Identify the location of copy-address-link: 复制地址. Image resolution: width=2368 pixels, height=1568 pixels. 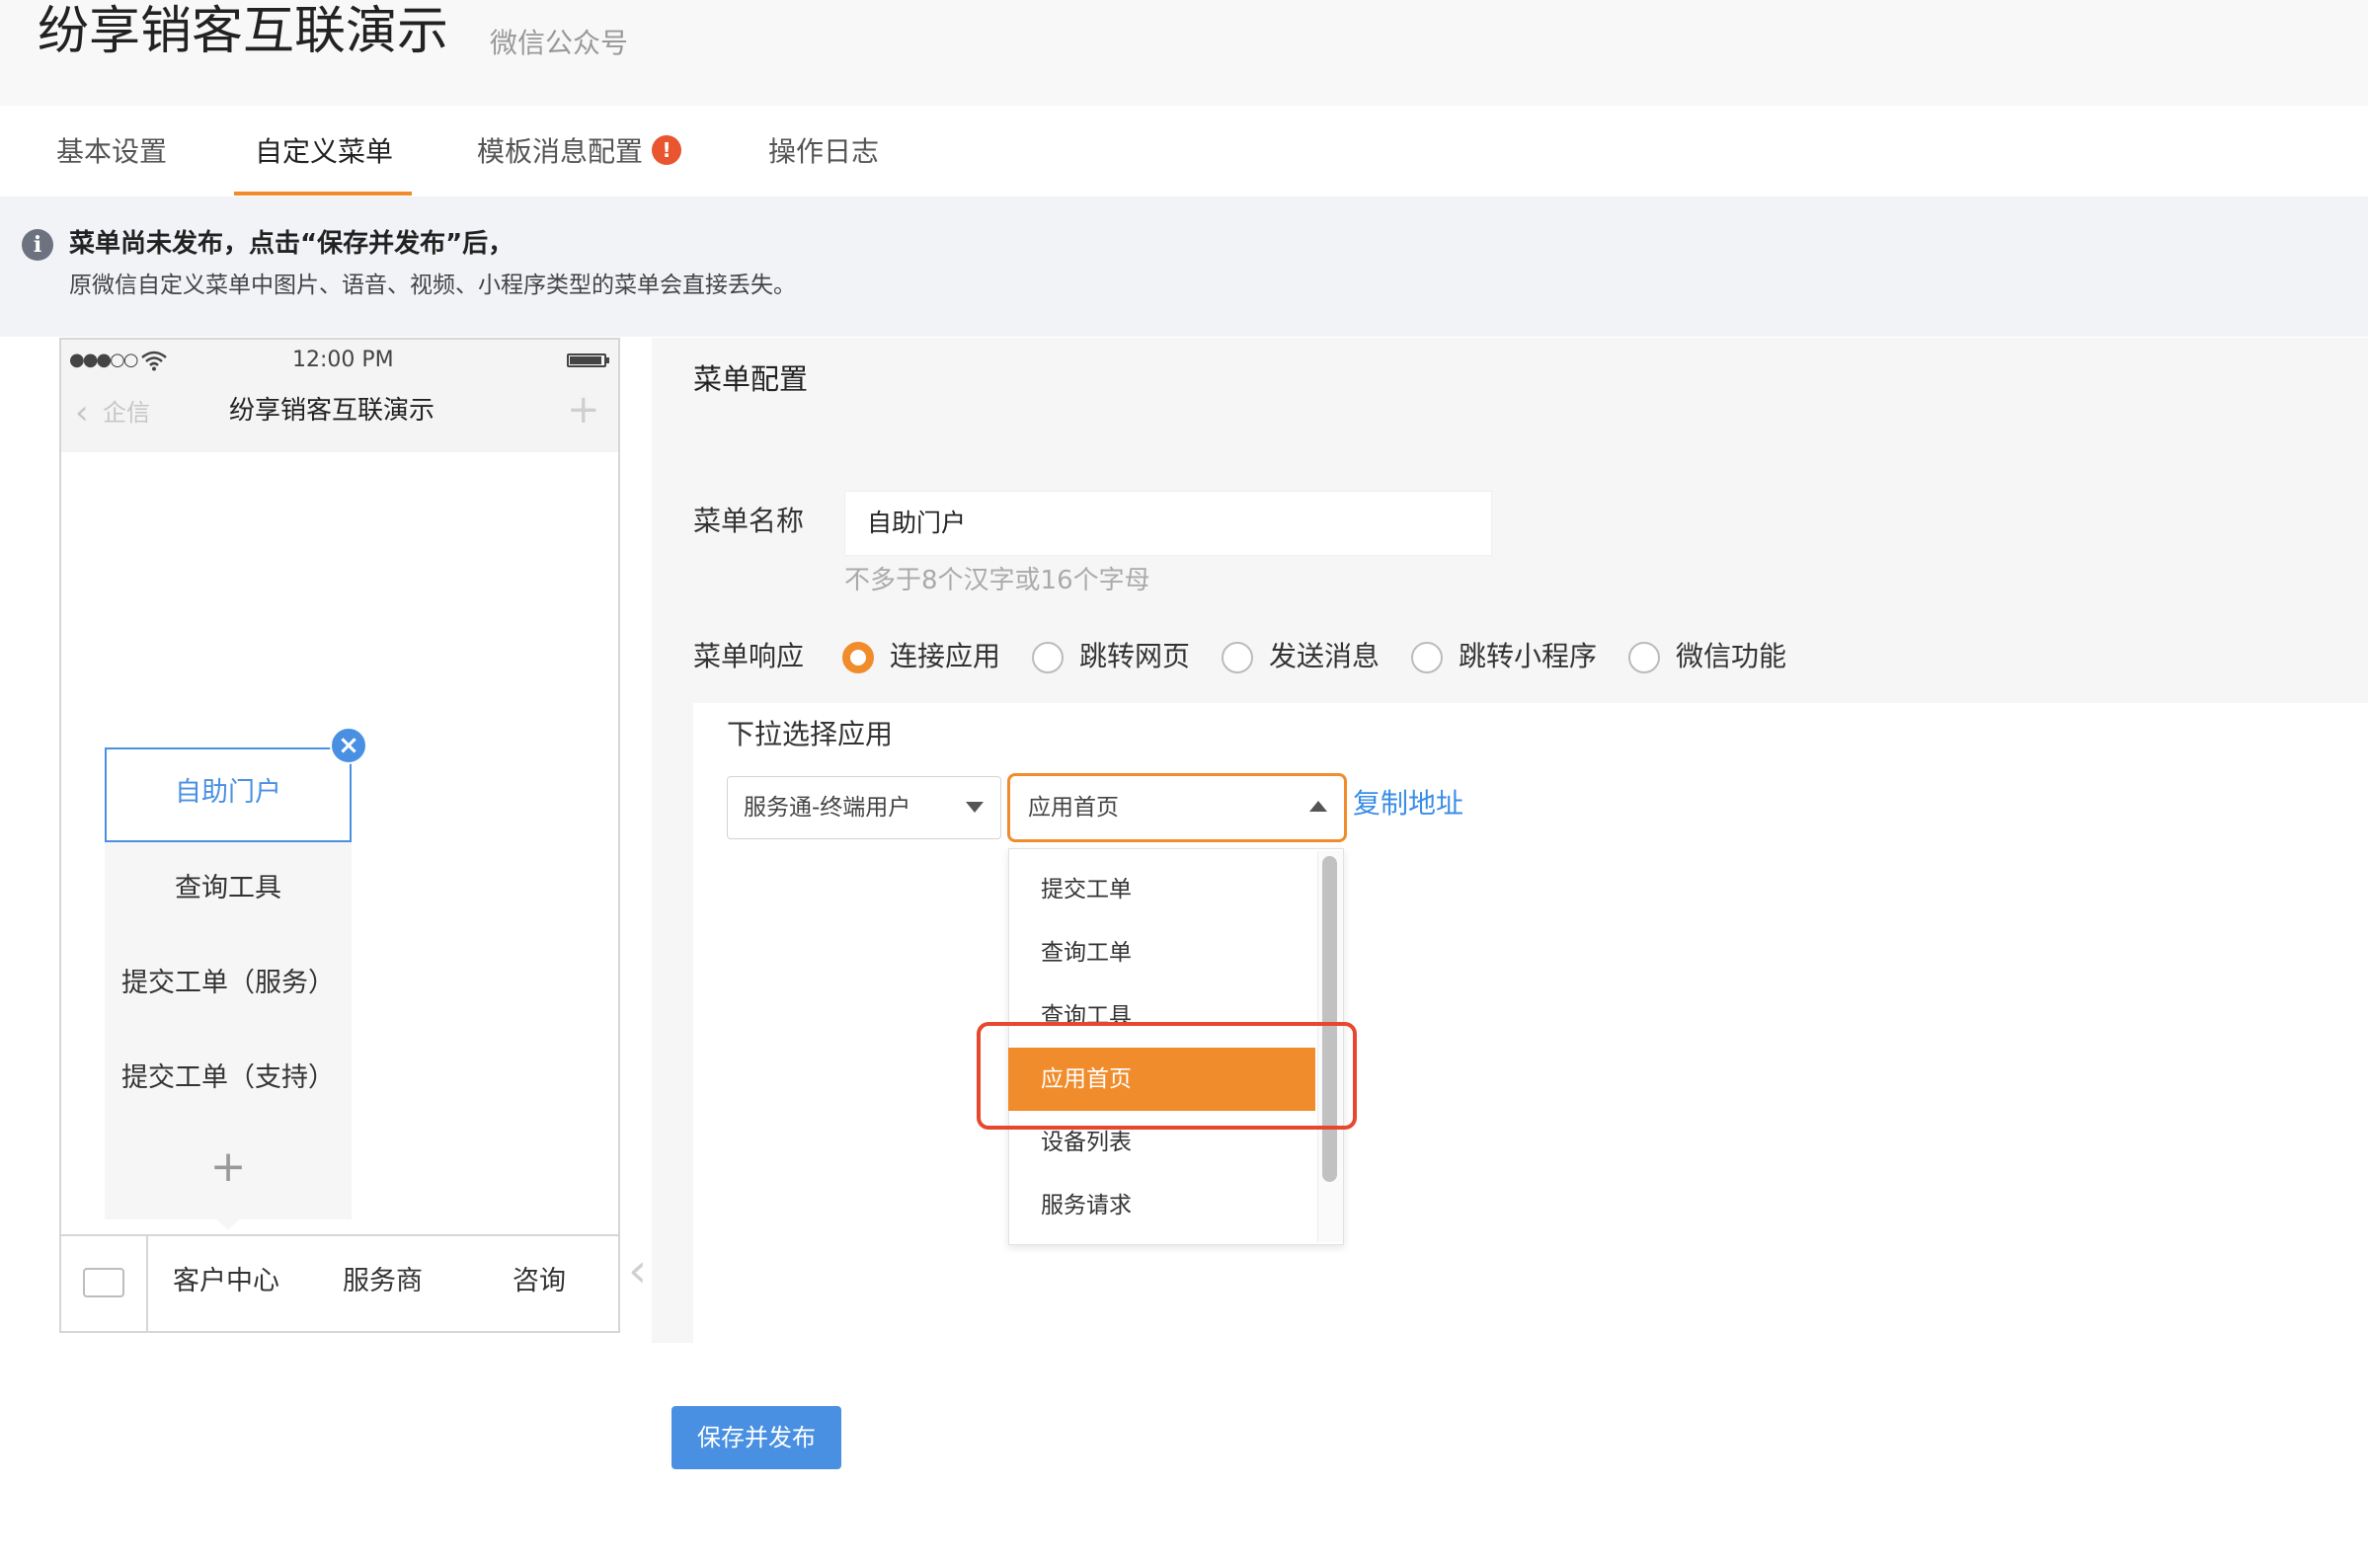
(1408, 803).